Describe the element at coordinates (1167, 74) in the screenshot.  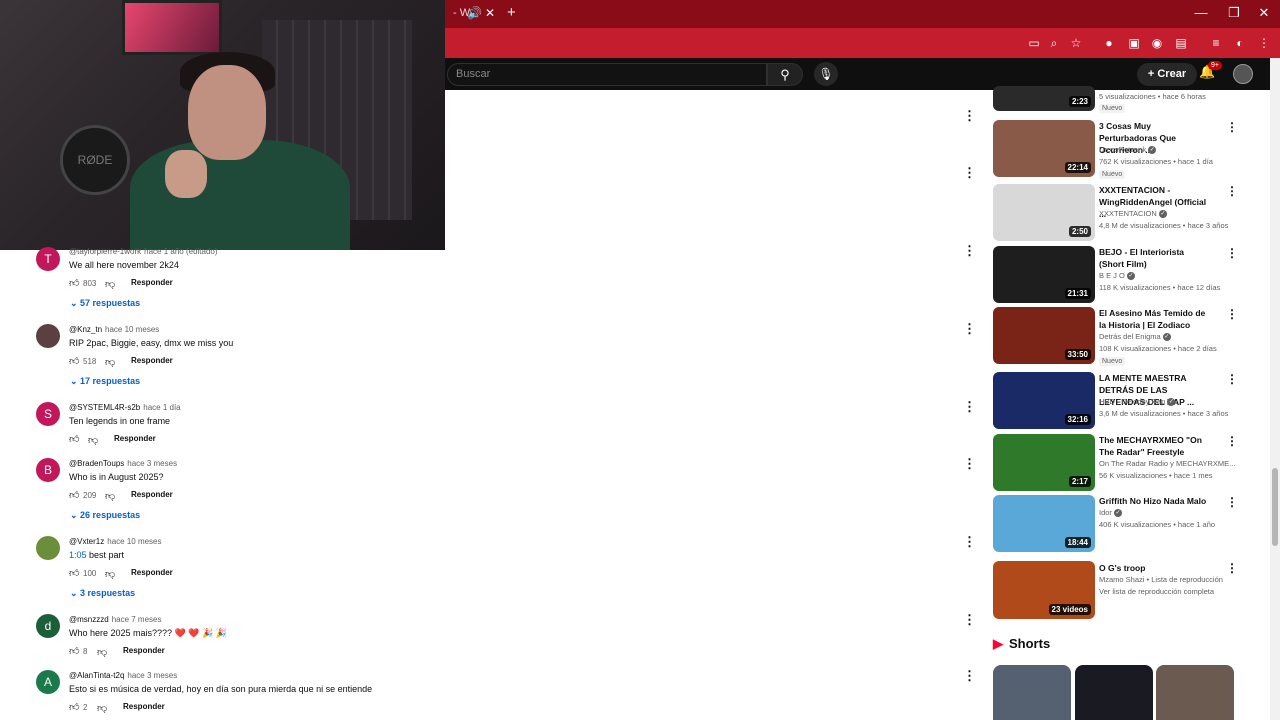
I see `create-button: + Crear` at that location.